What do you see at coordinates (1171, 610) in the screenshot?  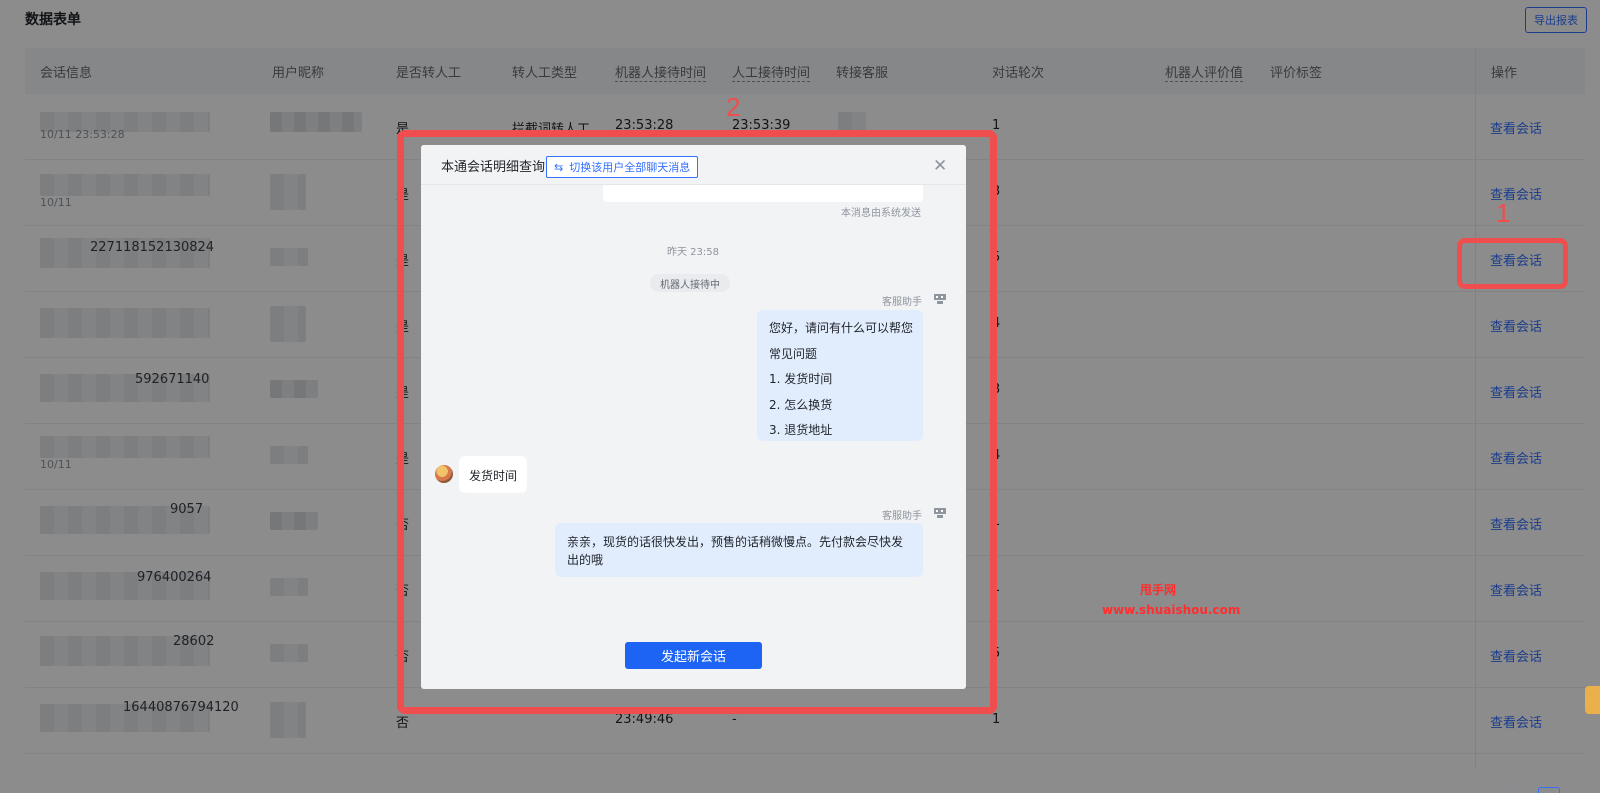 I see `watermark-url: www.shuaishou.com` at bounding box center [1171, 610].